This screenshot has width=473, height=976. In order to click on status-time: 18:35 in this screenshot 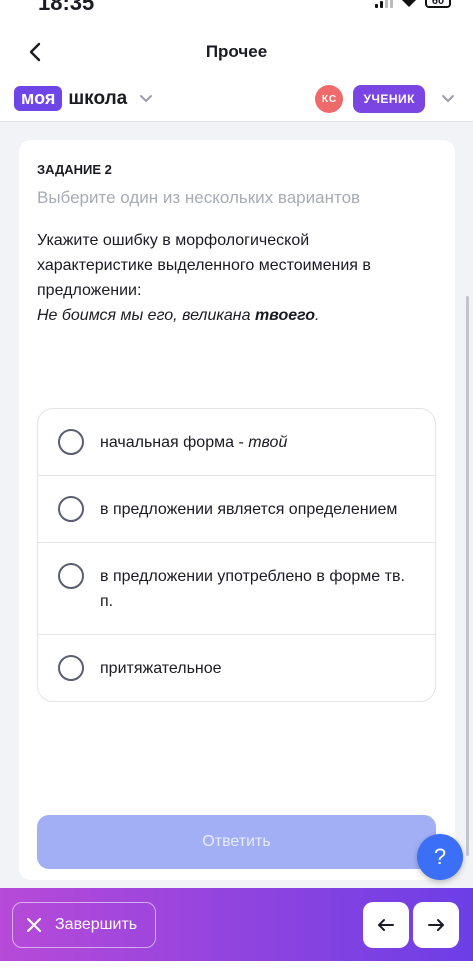, I will do `click(66, 7)`.